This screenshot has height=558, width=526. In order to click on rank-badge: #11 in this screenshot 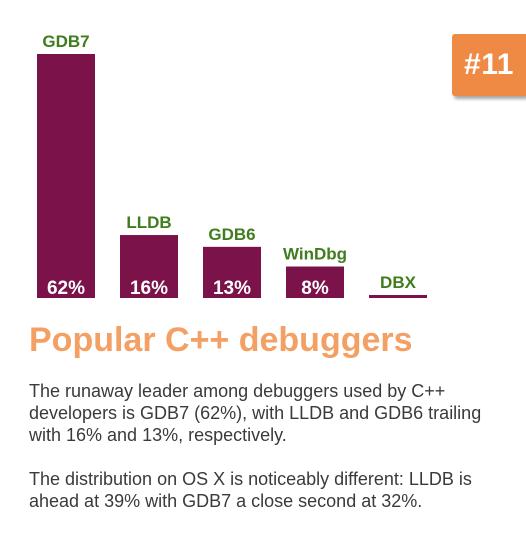, I will do `click(489, 65)`.